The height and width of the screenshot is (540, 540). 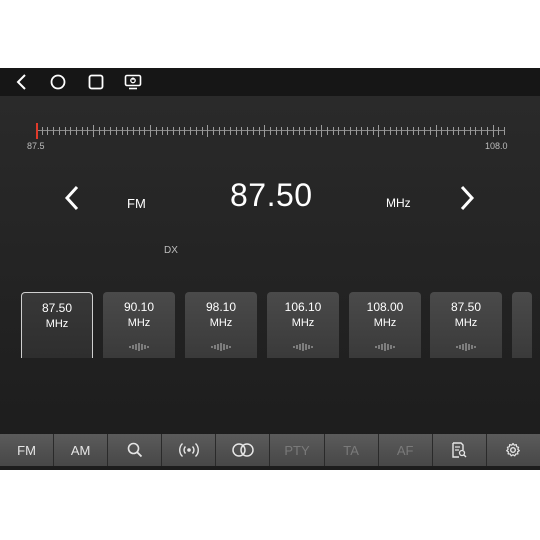 What do you see at coordinates (135, 450) in the screenshot?
I see `tab-search` at bounding box center [135, 450].